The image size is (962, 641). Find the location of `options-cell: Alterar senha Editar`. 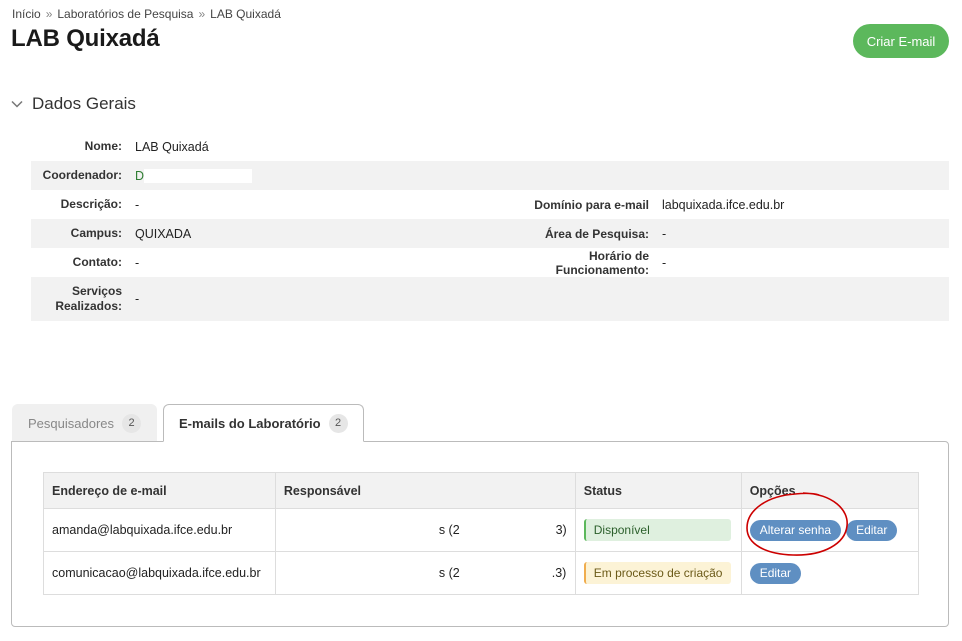

options-cell: Alterar senha Editar is located at coordinates (830, 530).